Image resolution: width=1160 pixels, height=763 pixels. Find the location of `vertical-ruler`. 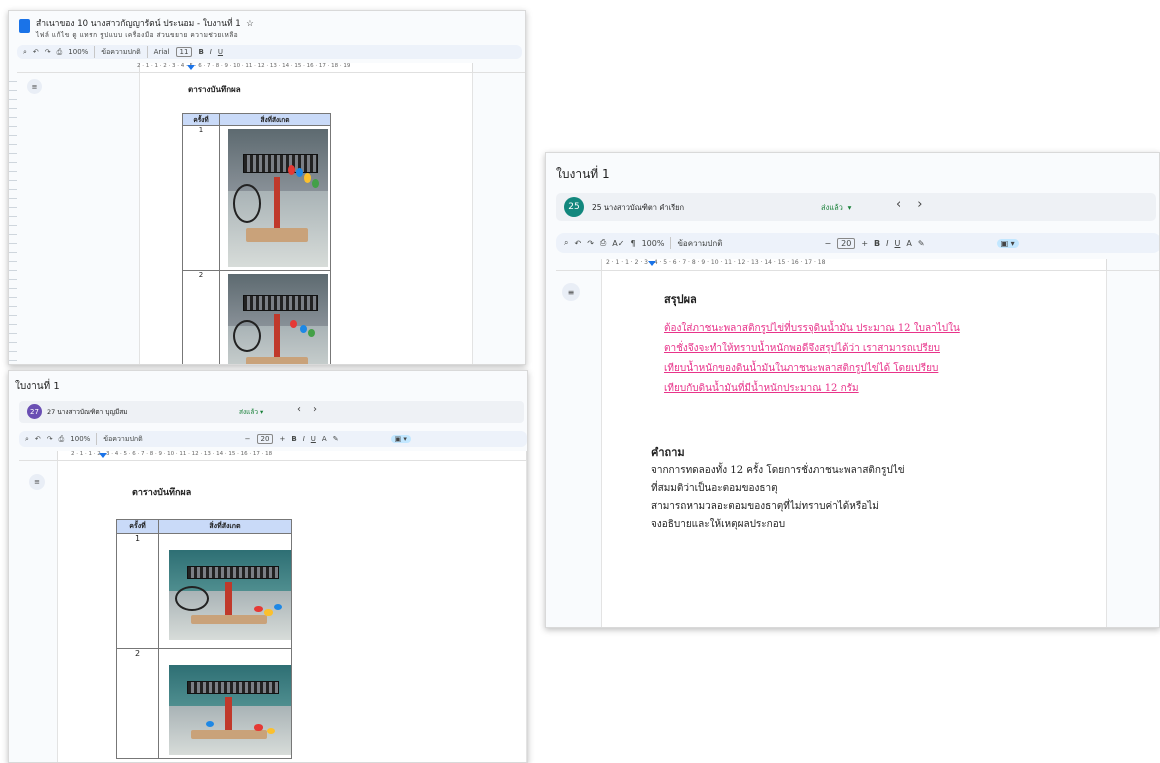

vertical-ruler is located at coordinates (13, 218).